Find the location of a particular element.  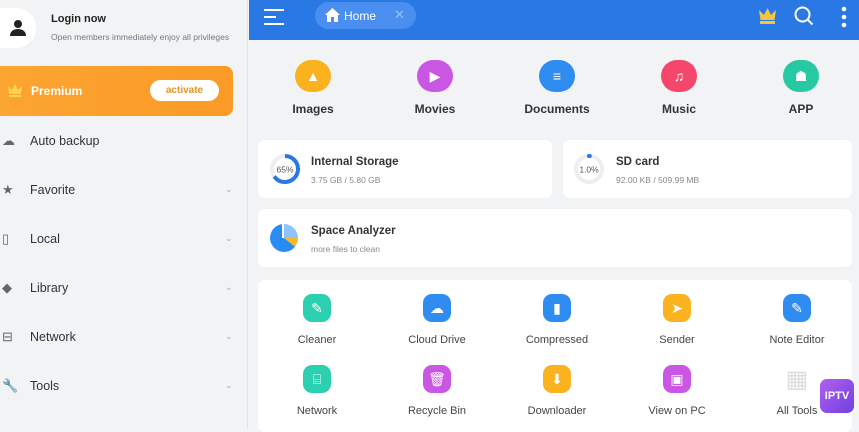

send-icon: ➤ is located at coordinates (677, 308).